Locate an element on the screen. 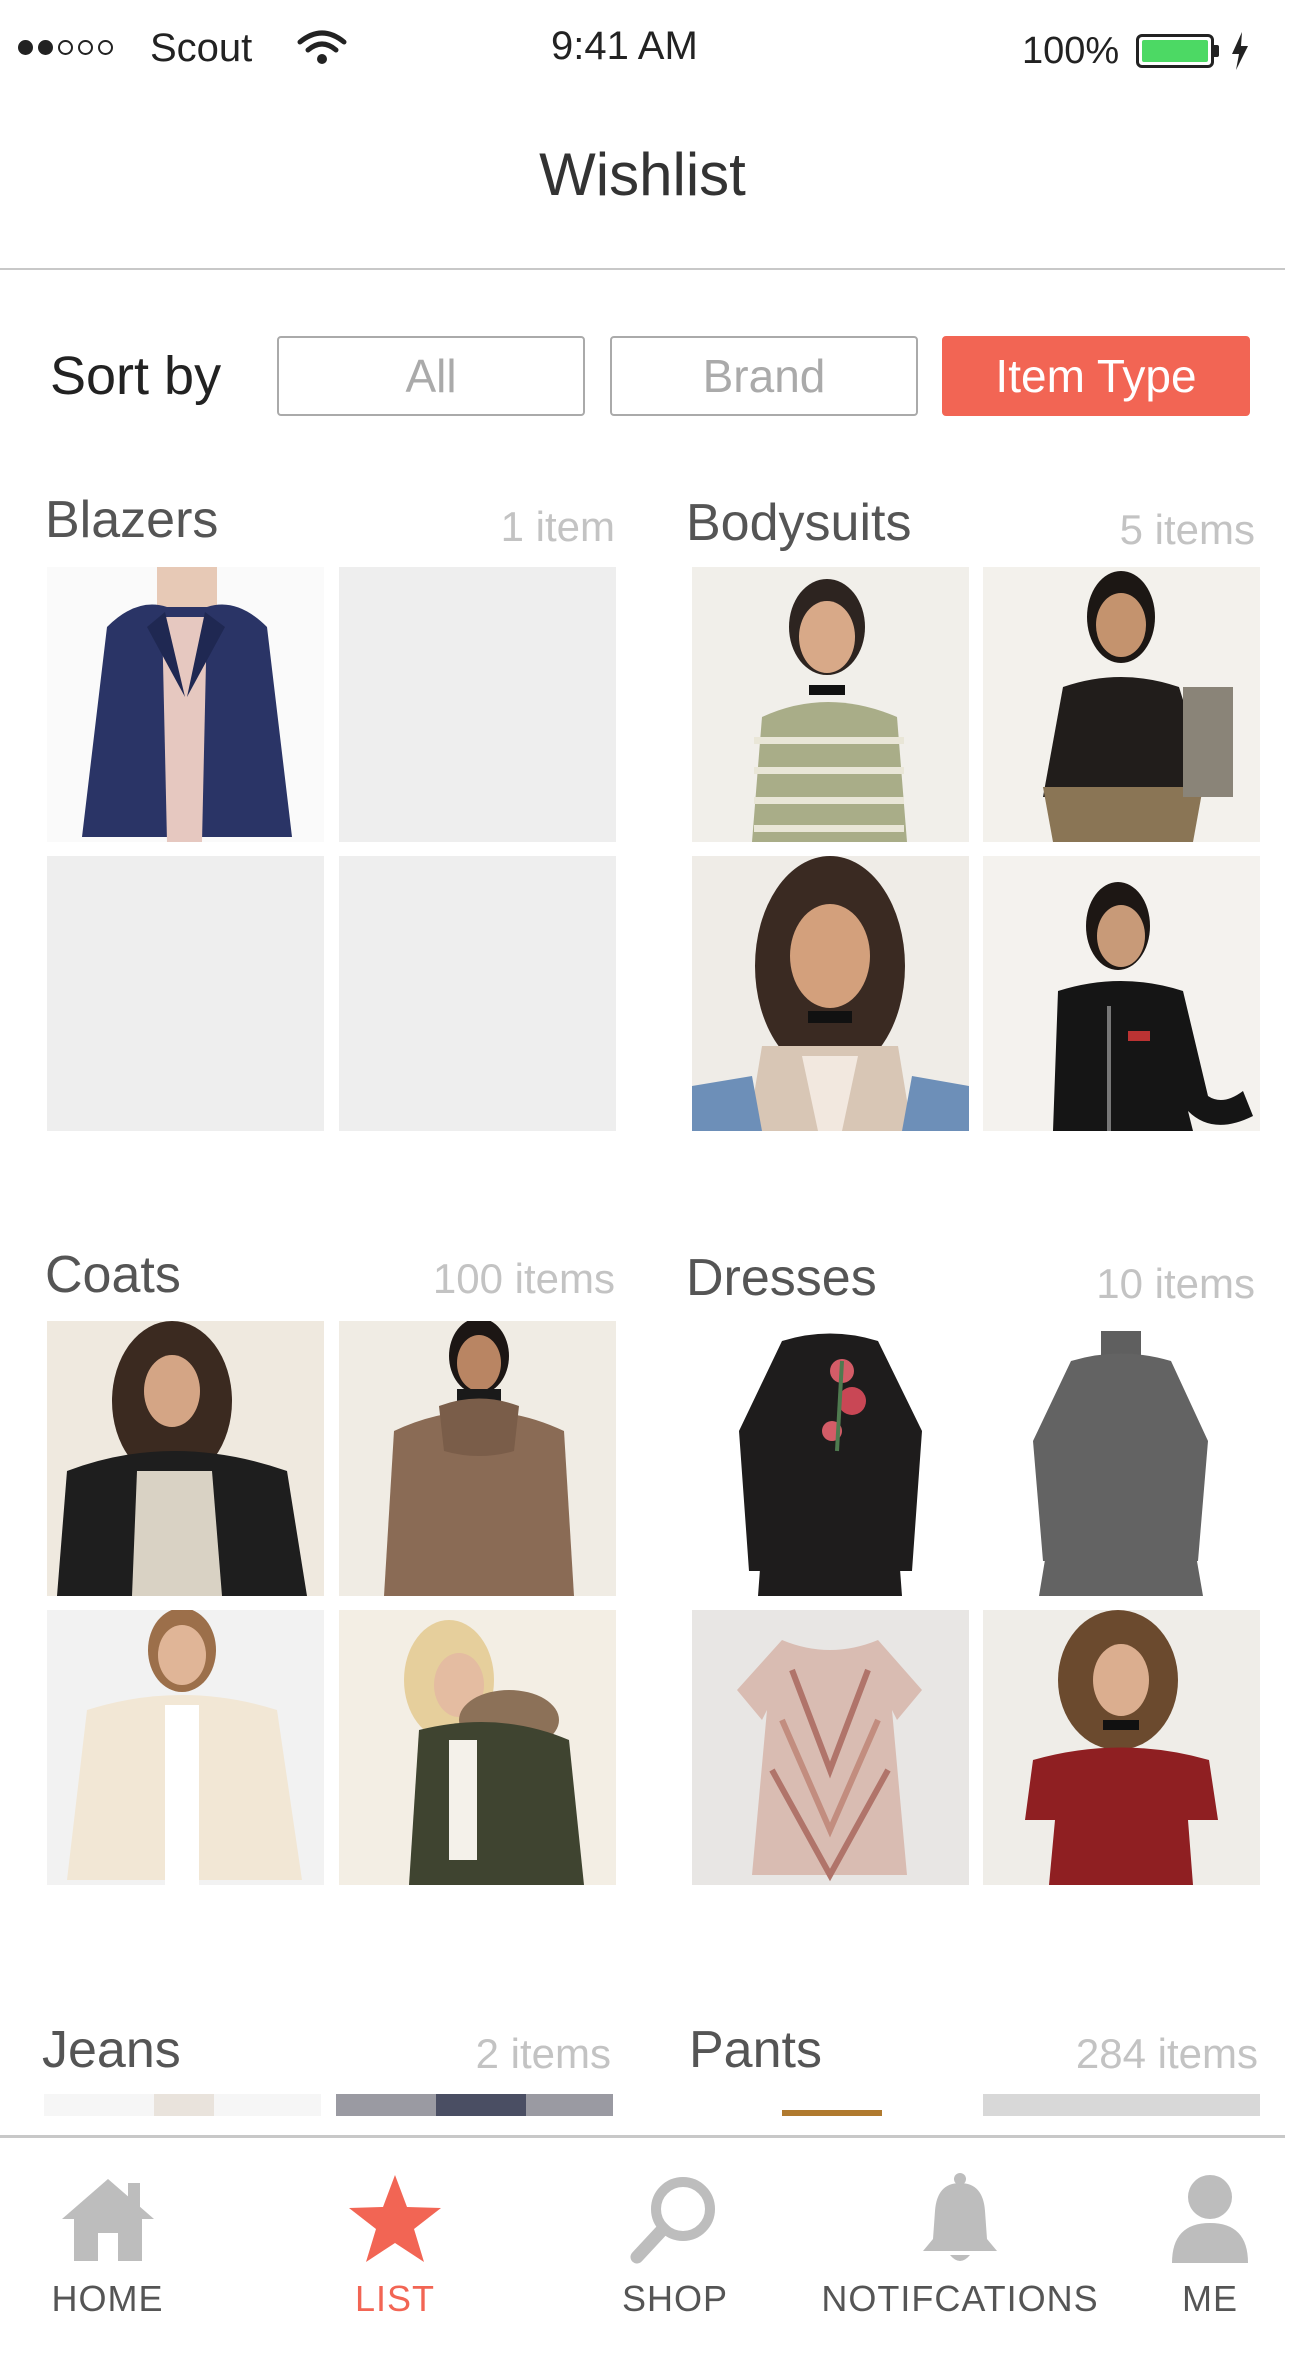 The width and height of the screenshot is (1303, 2353). tab-bar: HOME LIST SHOP NOTIFCATIONS ME is located at coordinates (651, 2245).